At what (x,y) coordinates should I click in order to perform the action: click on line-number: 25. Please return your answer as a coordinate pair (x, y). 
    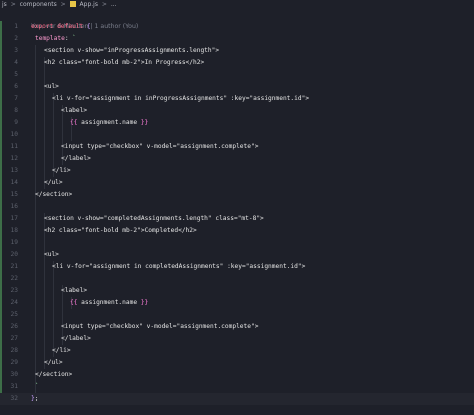
    Looking at the image, I should click on (14, 314).